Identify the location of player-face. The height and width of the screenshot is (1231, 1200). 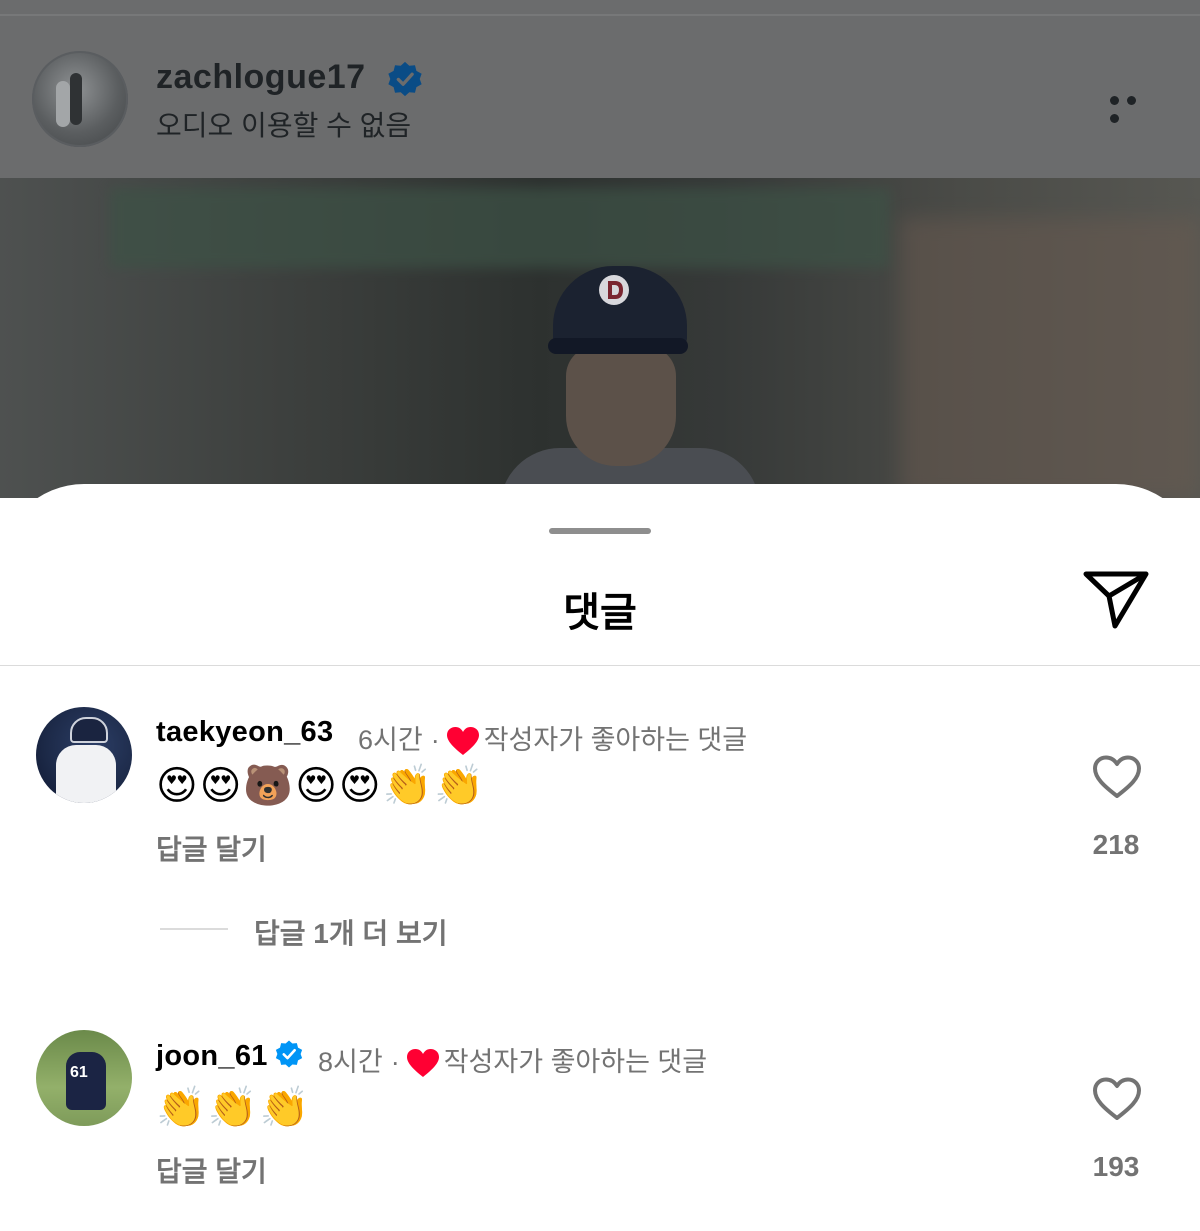
(621, 406).